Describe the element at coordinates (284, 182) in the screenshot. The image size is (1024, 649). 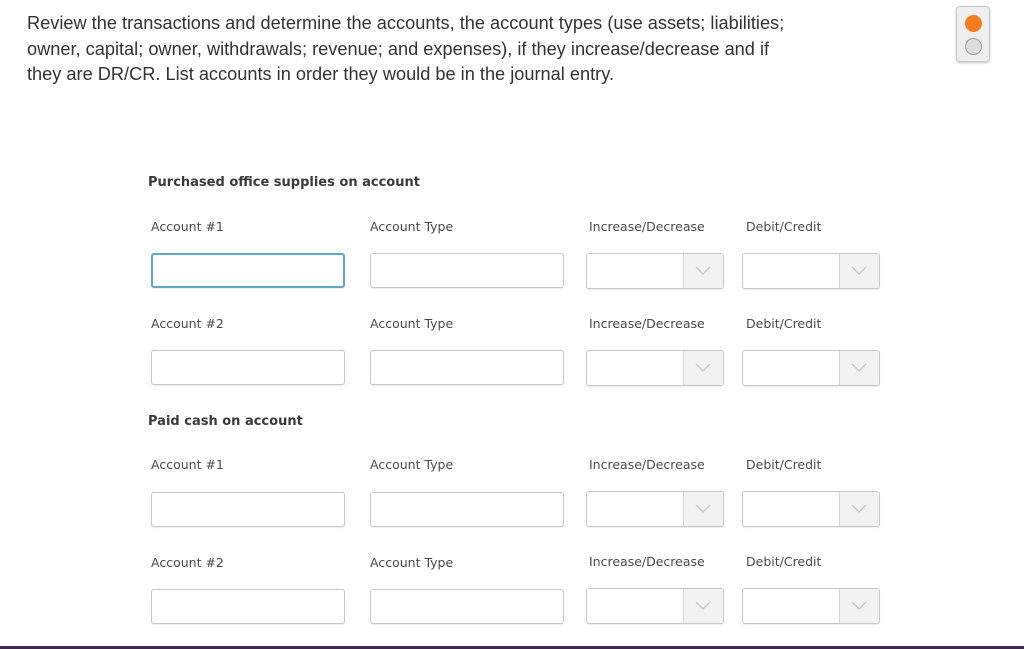
I see `transaction-title: Purchased office supplies on account` at that location.